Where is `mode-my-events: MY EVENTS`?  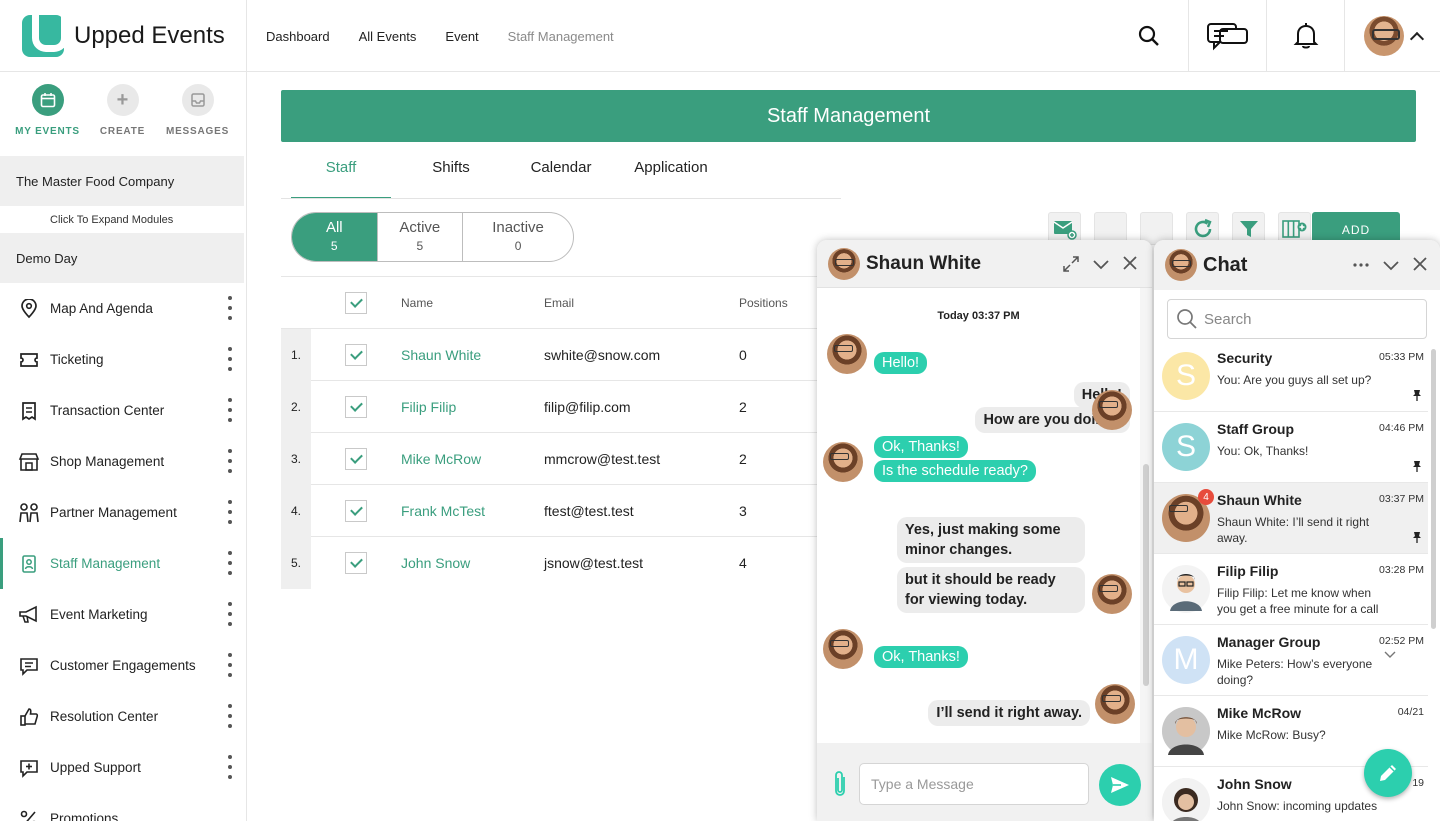
mode-my-events: MY EVENTS is located at coordinates (47, 120).